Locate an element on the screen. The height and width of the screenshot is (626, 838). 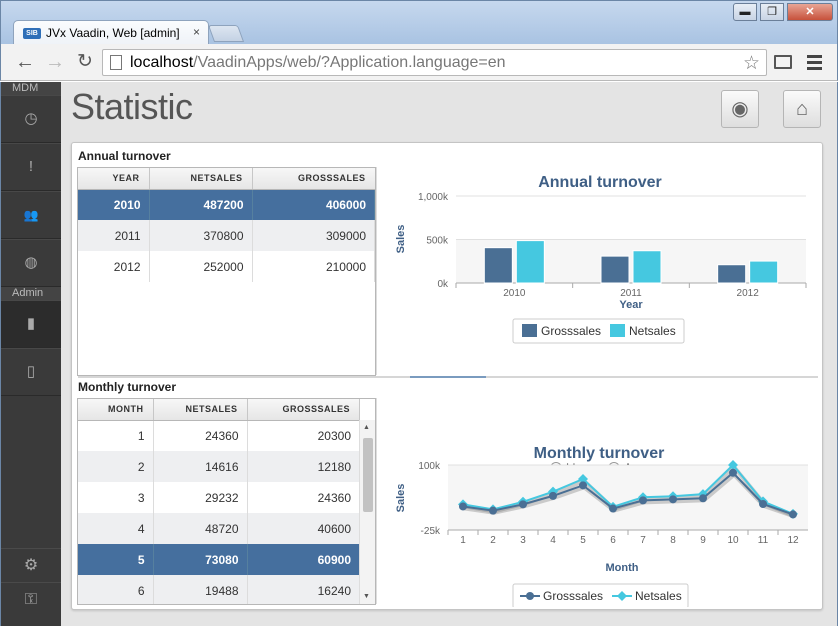
cell-netsales: 73080 is located at coordinates (200, 559).